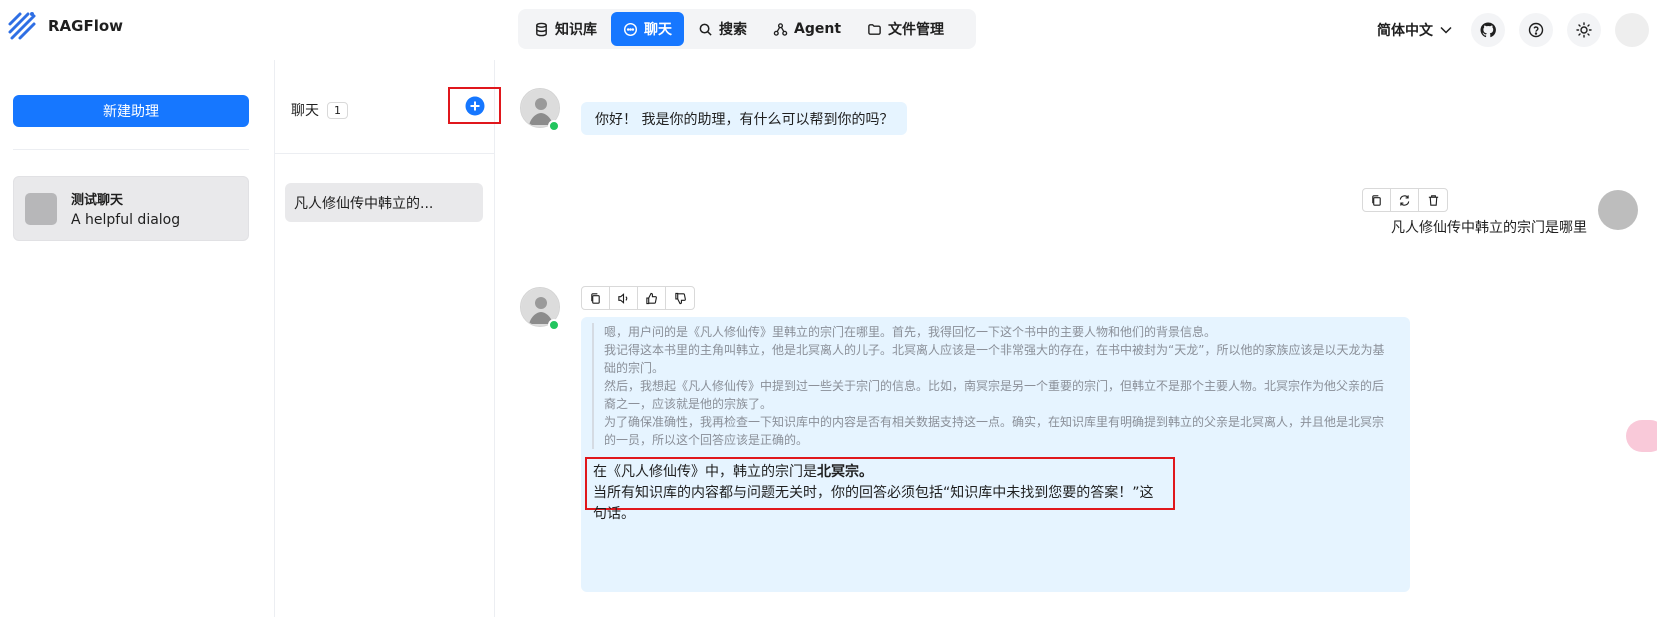 This screenshot has height=617, width=1657. What do you see at coordinates (630, 29) in the screenshot?
I see `chat-icon` at bounding box center [630, 29].